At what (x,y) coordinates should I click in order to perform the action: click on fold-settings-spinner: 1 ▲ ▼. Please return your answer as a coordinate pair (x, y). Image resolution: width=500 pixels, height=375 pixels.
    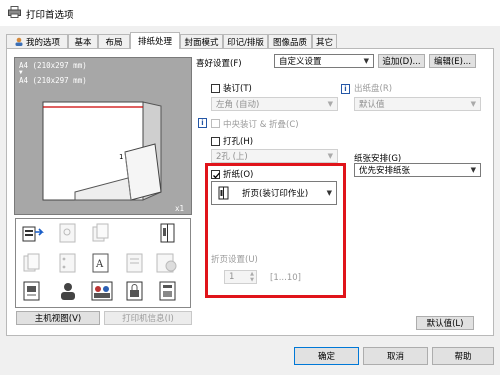
    Looking at the image, I should click on (240, 277).